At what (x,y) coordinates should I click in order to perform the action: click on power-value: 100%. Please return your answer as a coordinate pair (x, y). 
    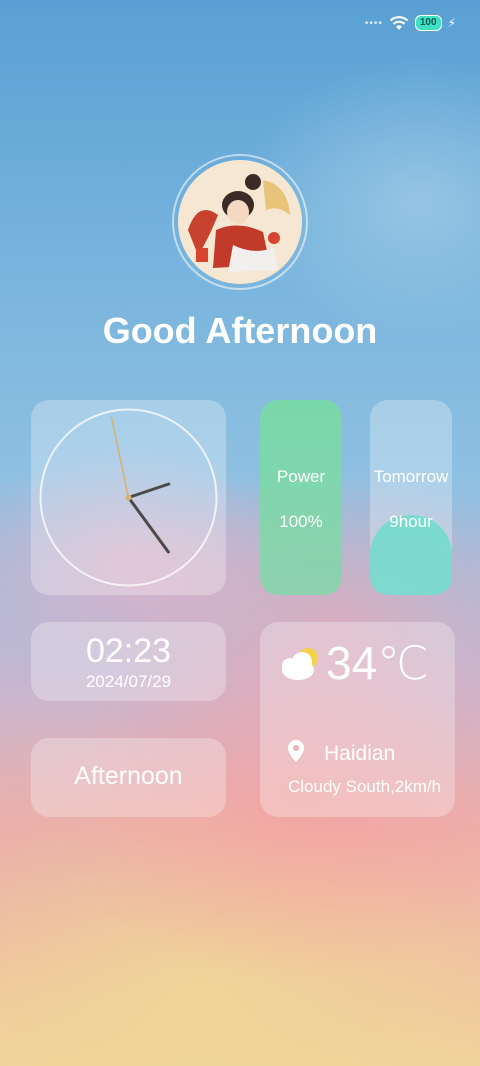
    Looking at the image, I should click on (301, 521).